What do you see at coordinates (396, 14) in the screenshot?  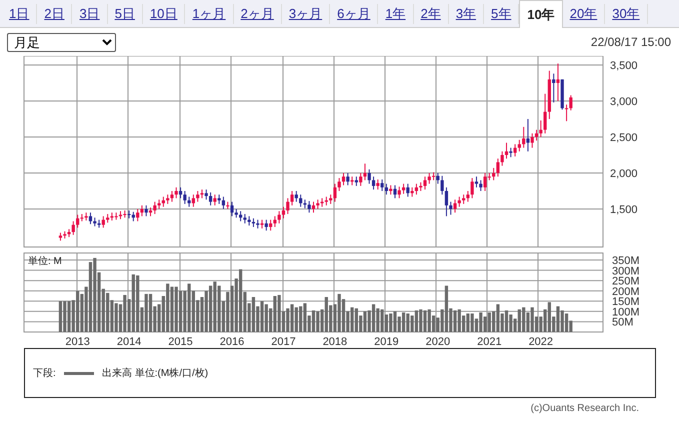 I see `period-tab: 1年` at bounding box center [396, 14].